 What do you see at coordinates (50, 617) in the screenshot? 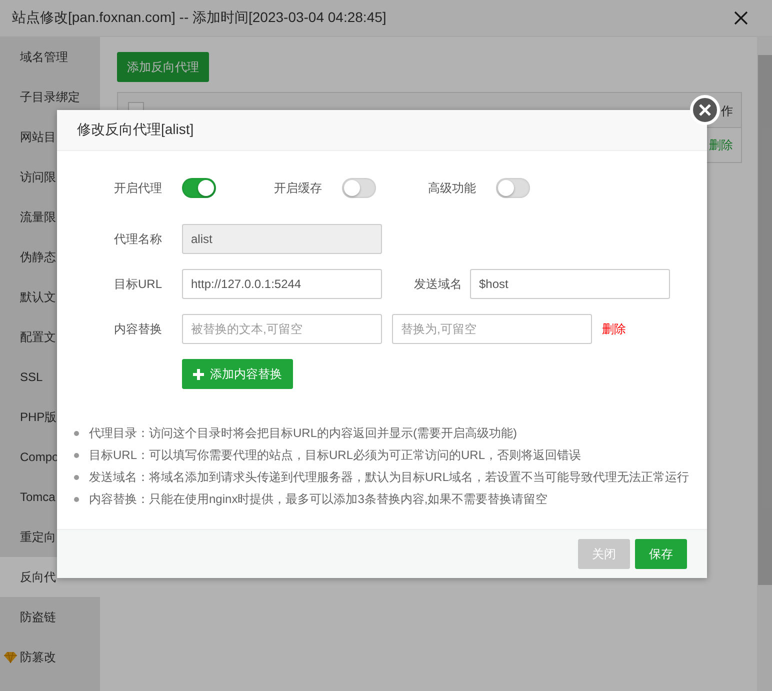
I see `sidebar-item: 防盗链` at bounding box center [50, 617].